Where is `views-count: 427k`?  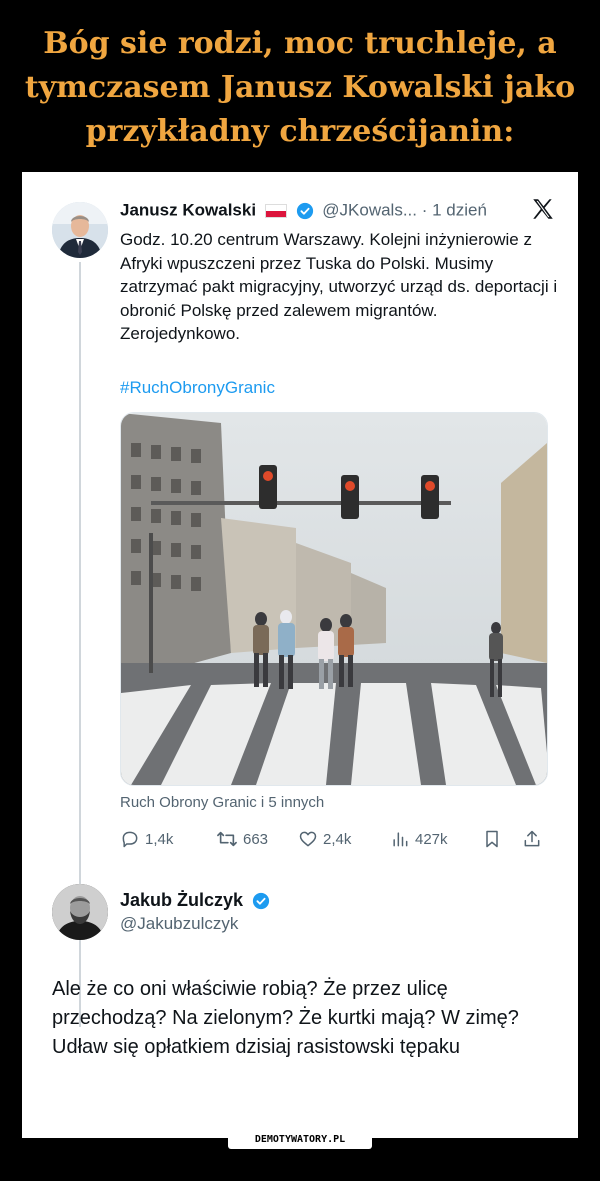 views-count: 427k is located at coordinates (431, 839).